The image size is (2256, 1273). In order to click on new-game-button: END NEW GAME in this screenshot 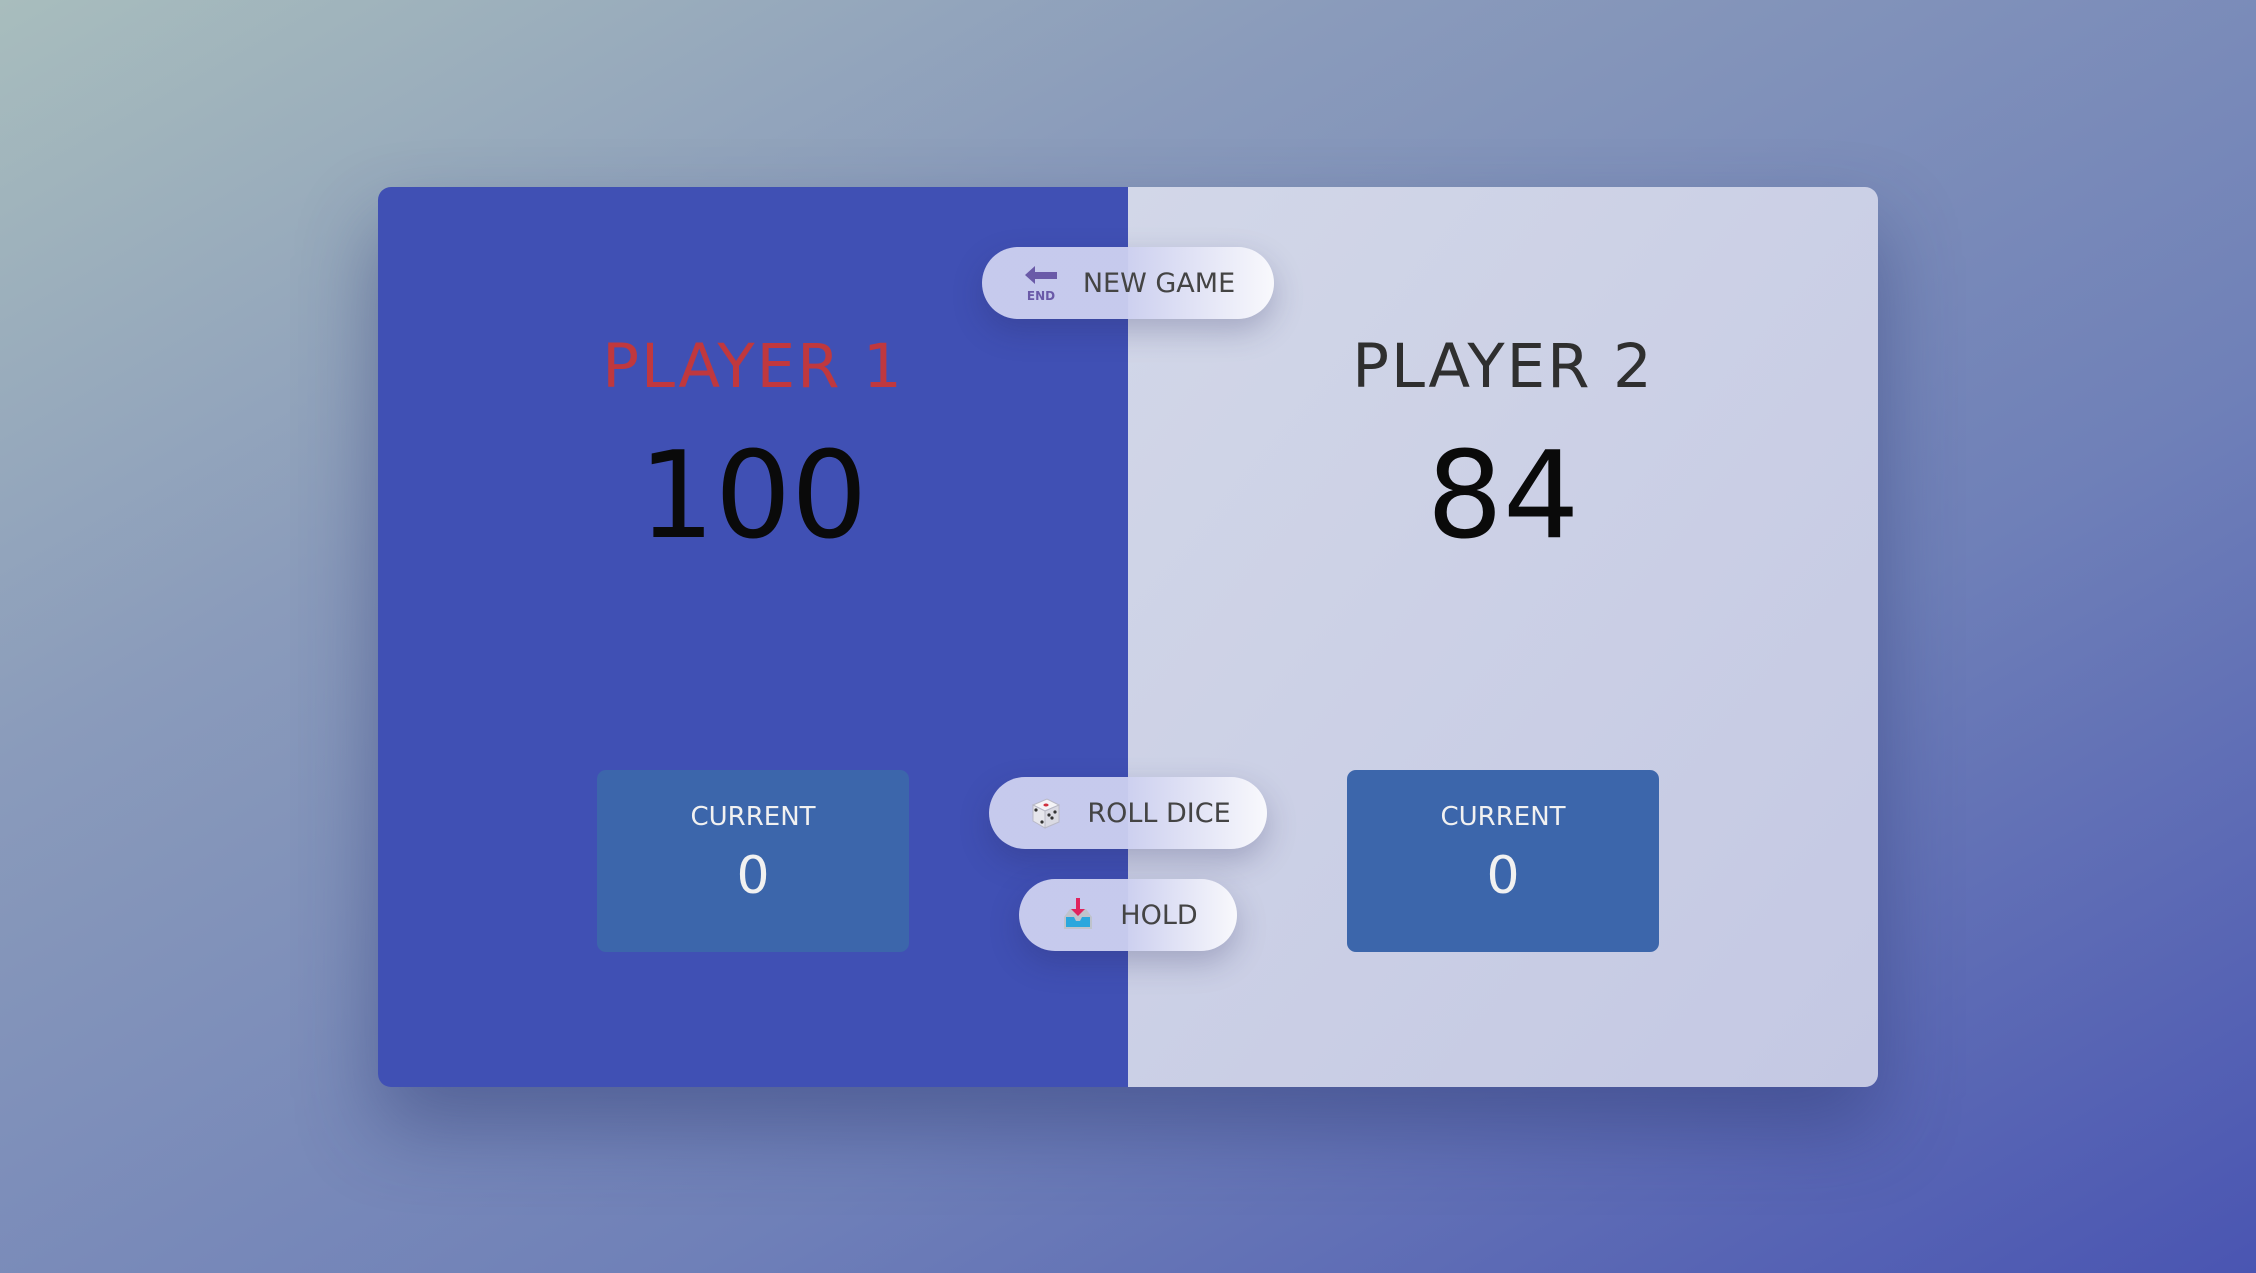, I will do `click(1128, 283)`.